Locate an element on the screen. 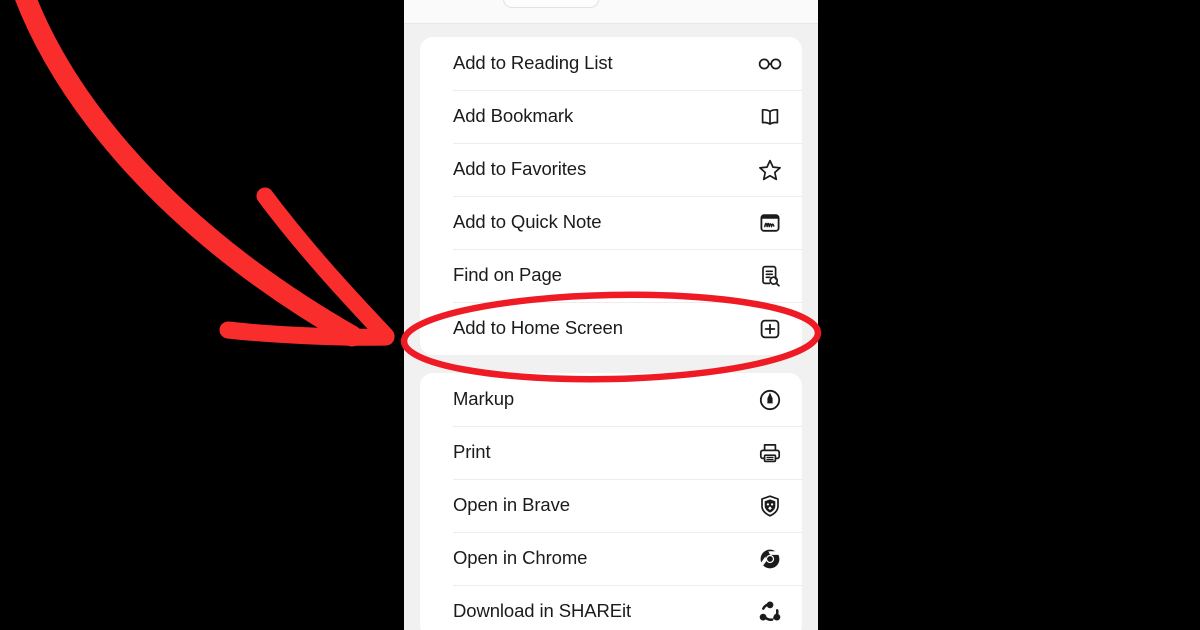 This screenshot has width=1200, height=630. share-item-print: Print is located at coordinates (611, 452).